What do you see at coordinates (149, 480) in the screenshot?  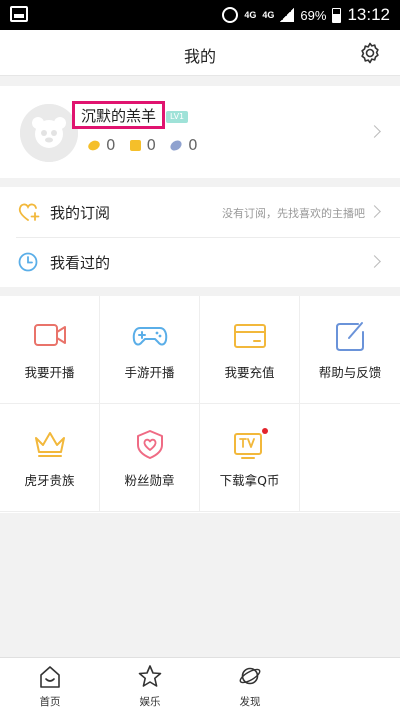 I see `fan-badge-label: 粉丝勋章` at bounding box center [149, 480].